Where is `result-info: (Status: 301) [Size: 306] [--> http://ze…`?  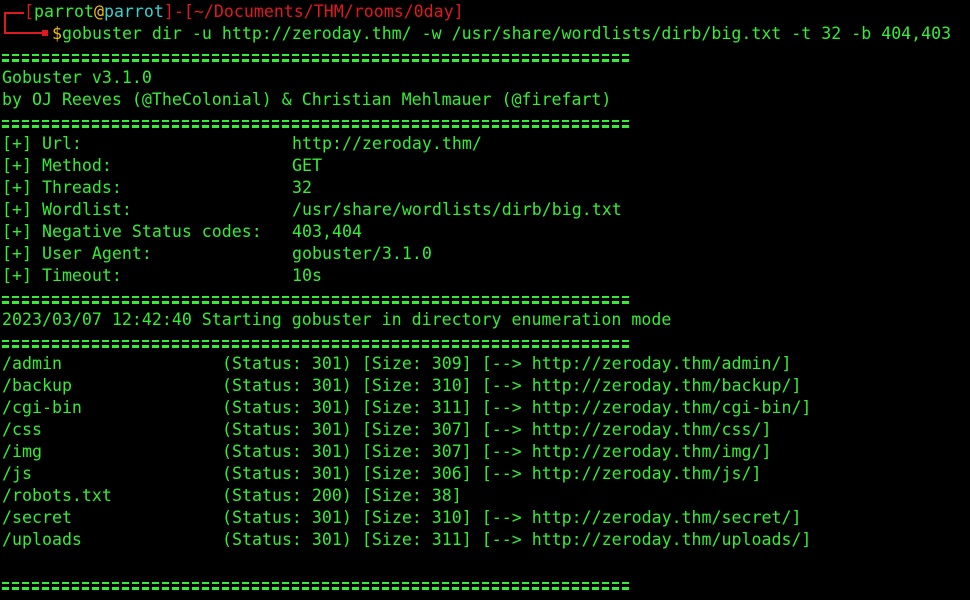 result-info: (Status: 301) [Size: 306] [--> http://ze… is located at coordinates (492, 473).